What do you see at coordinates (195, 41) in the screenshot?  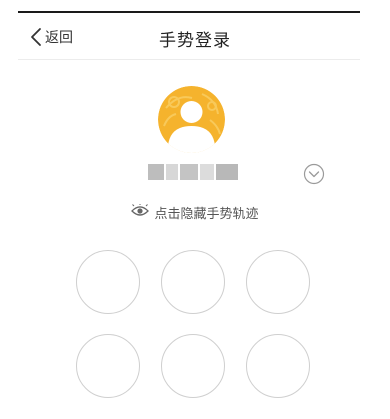 I see `page-title: 手势登录` at bounding box center [195, 41].